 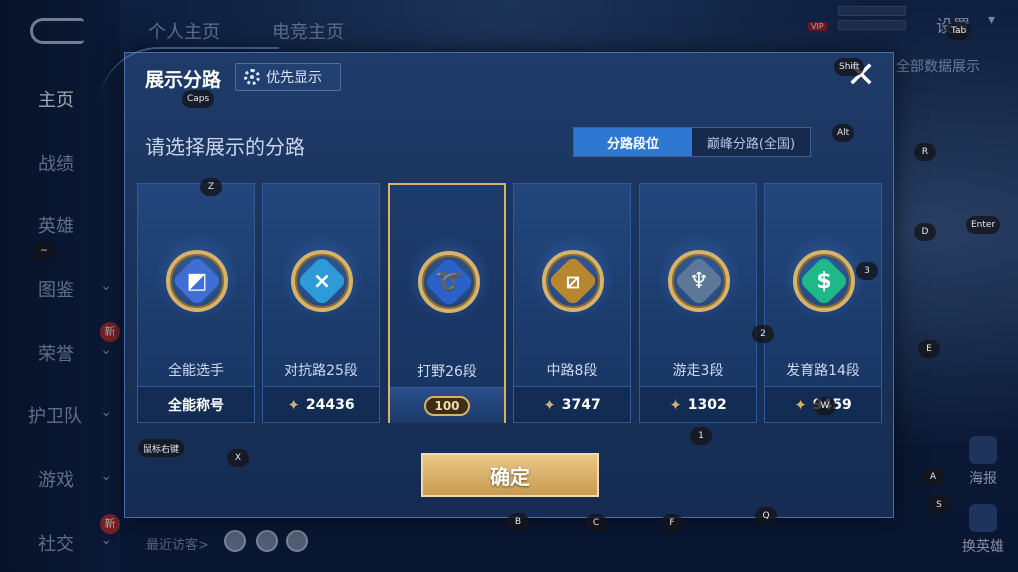 I want to click on key-hint-b: B, so click(x=518, y=522).